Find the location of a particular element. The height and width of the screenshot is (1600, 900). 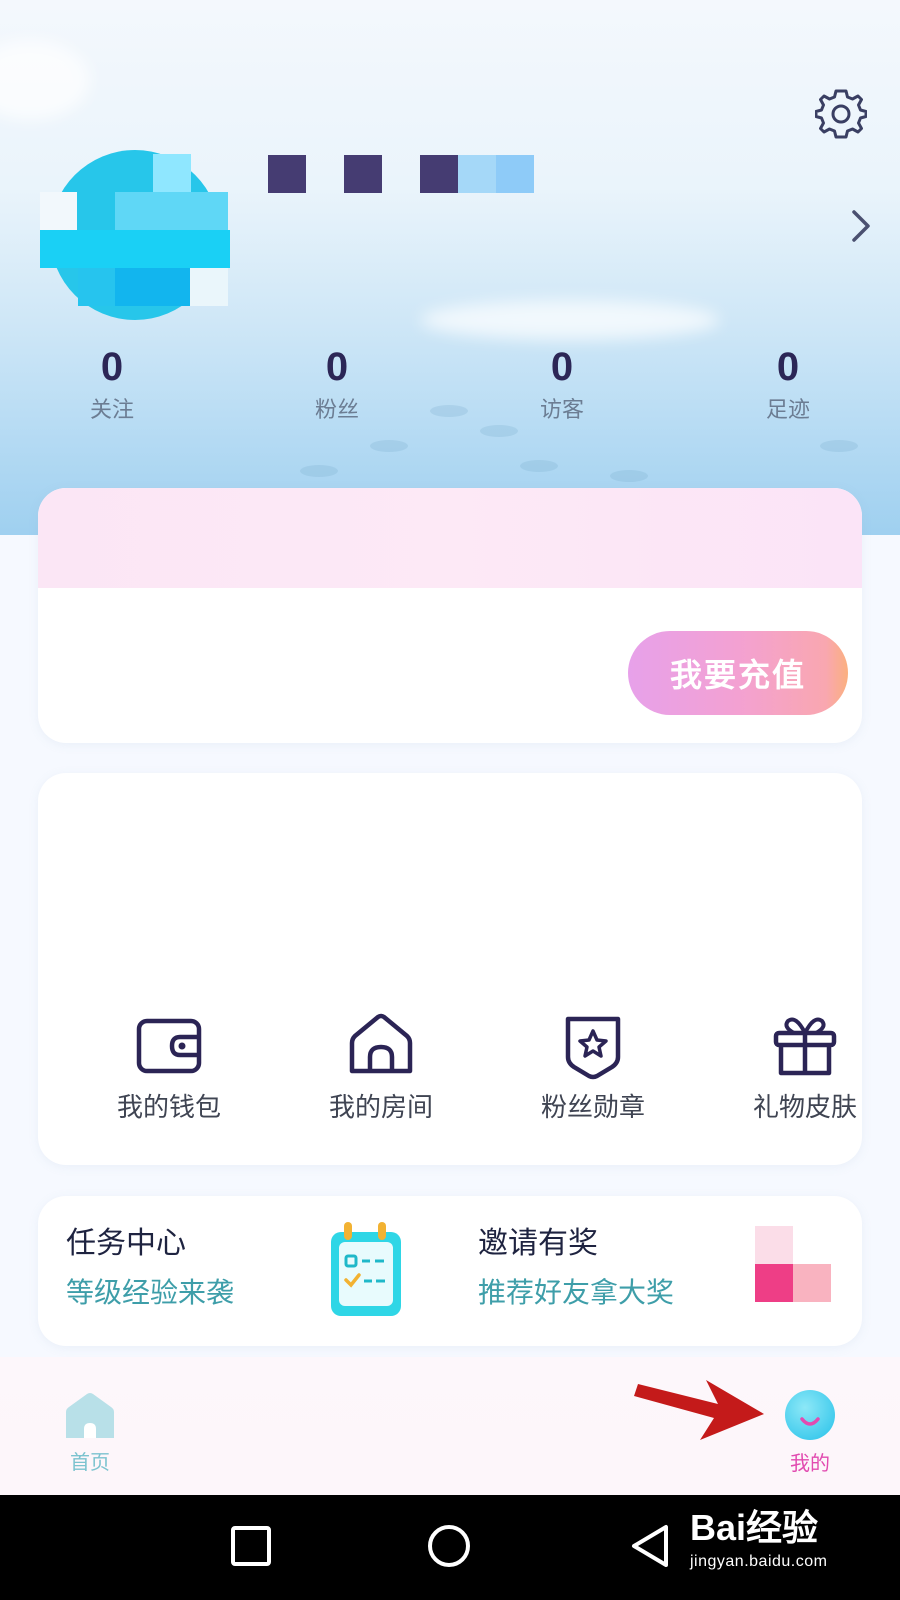

promo-card: 任务中心 等级经验来袭 邀请有奖 推荐好友拿大奖 is located at coordinates (450, 1271).